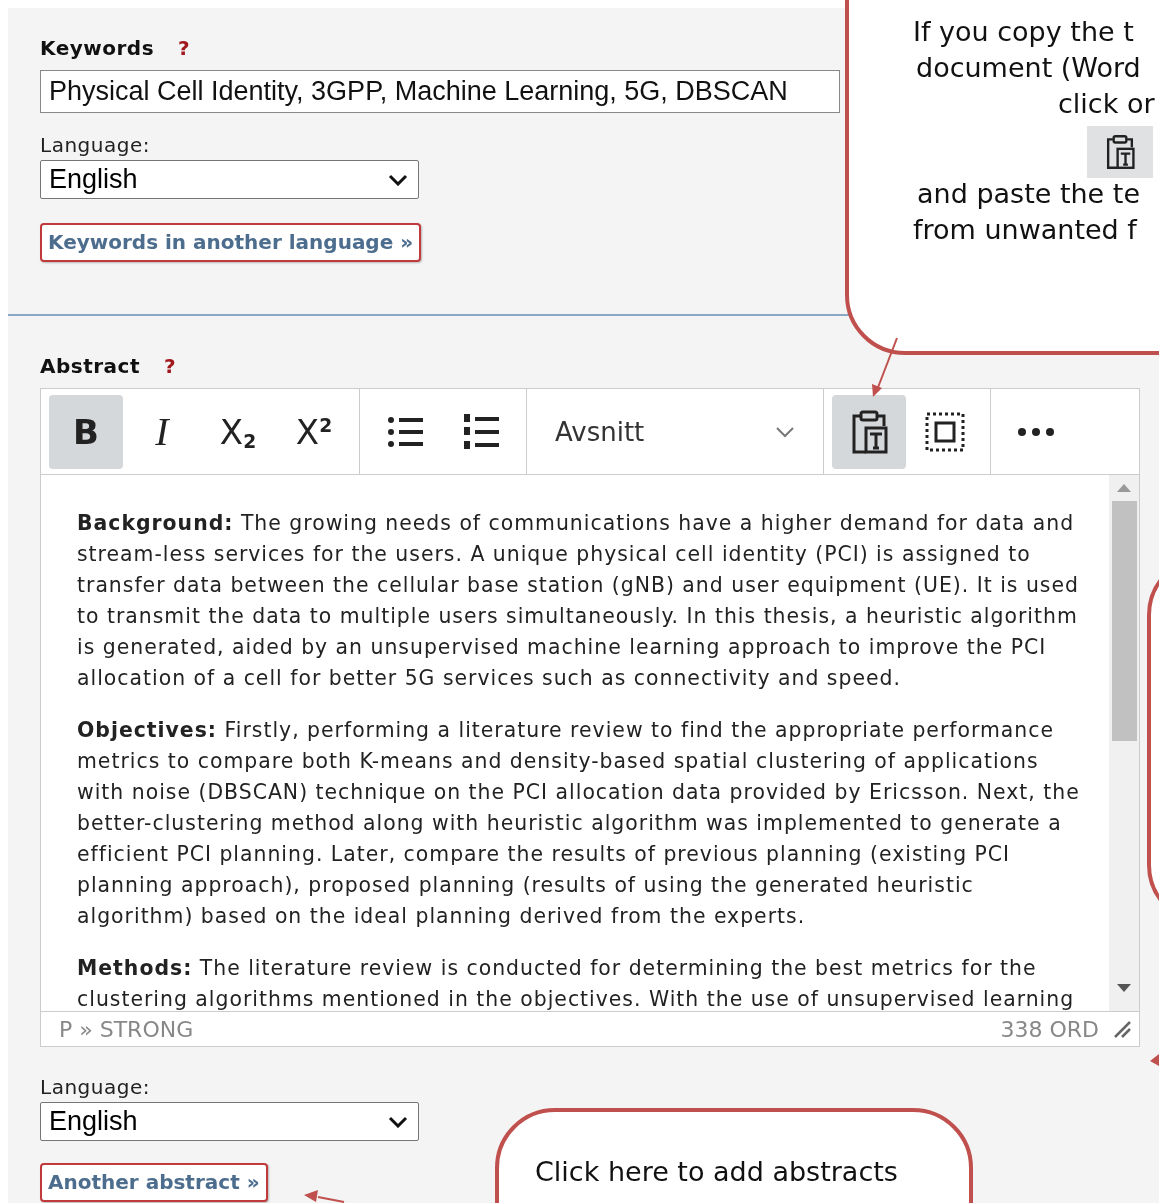  What do you see at coordinates (405, 431) in the screenshot?
I see `bullet-list-icon` at bounding box center [405, 431].